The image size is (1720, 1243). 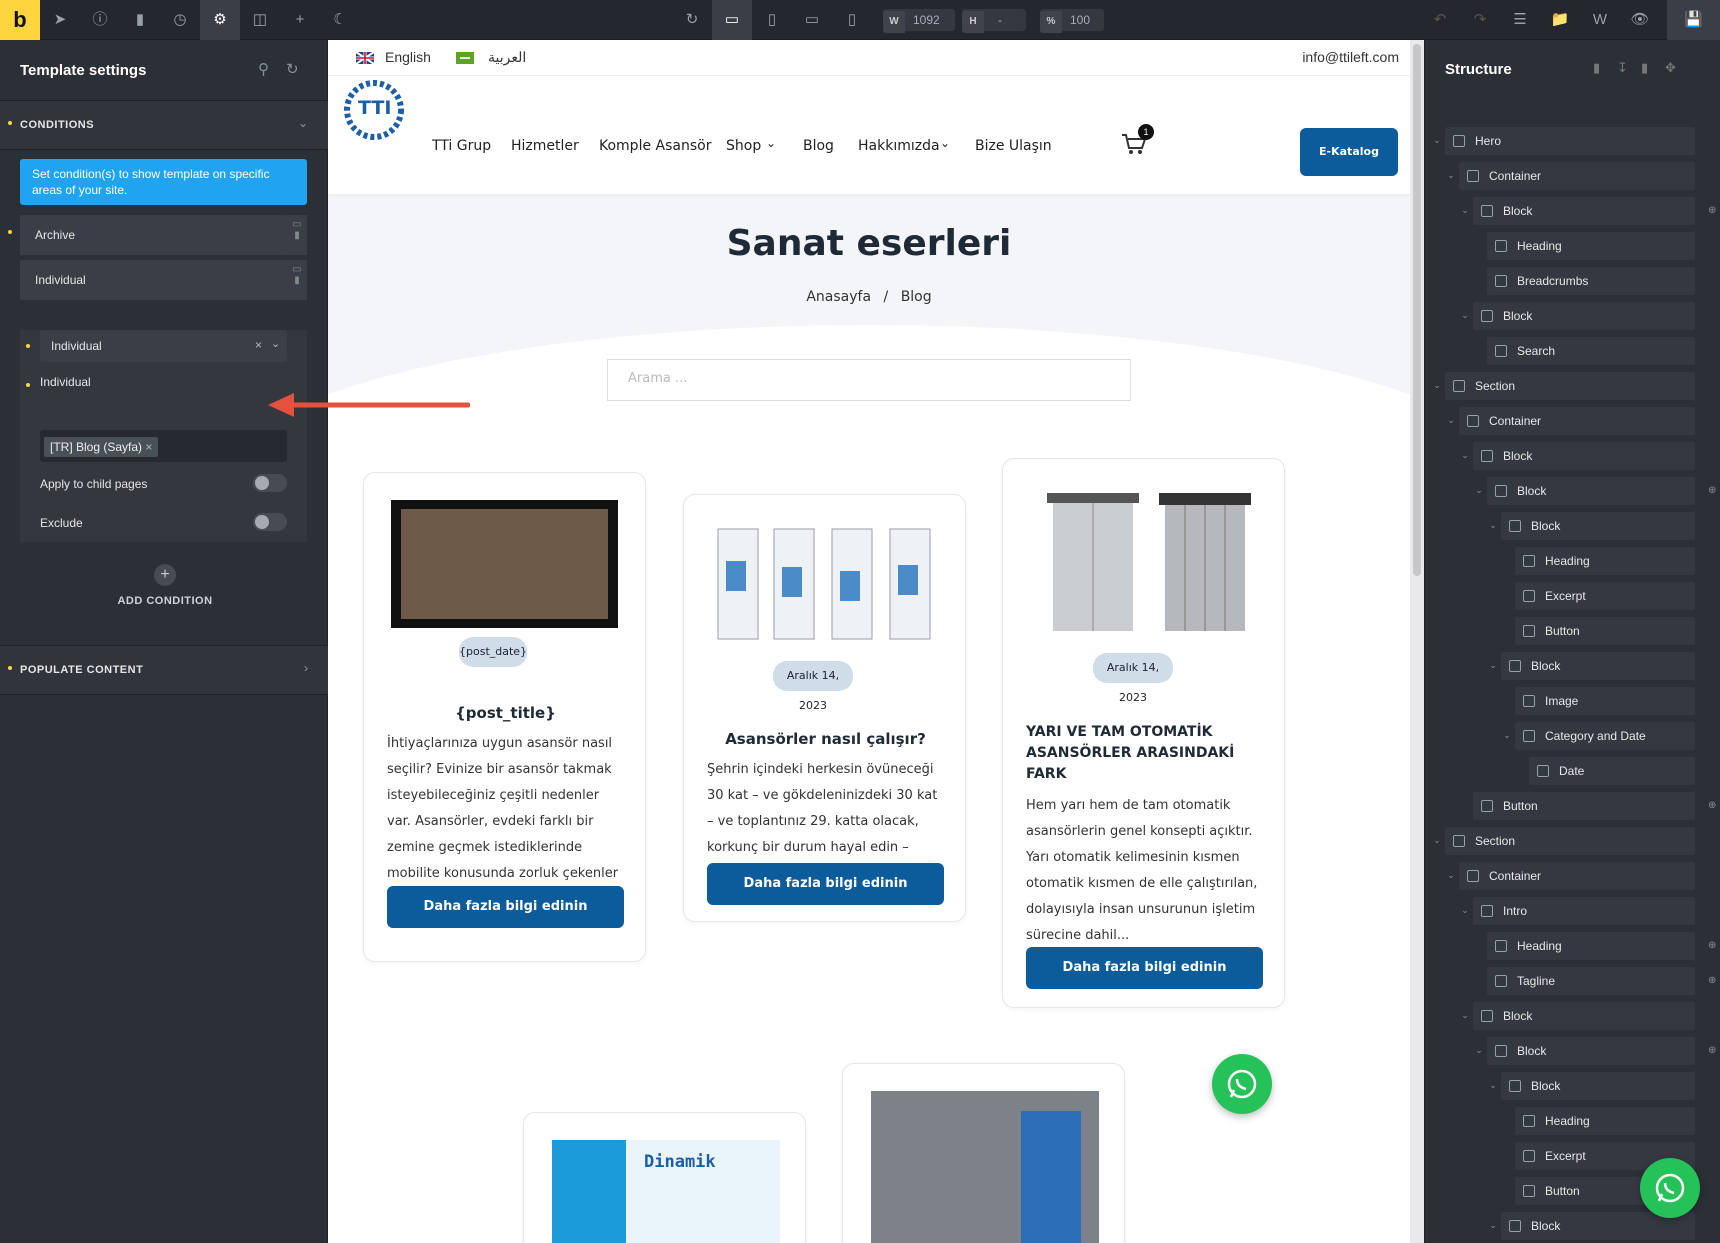 I want to click on desktop-view-icon: ▭, so click(x=732, y=20).